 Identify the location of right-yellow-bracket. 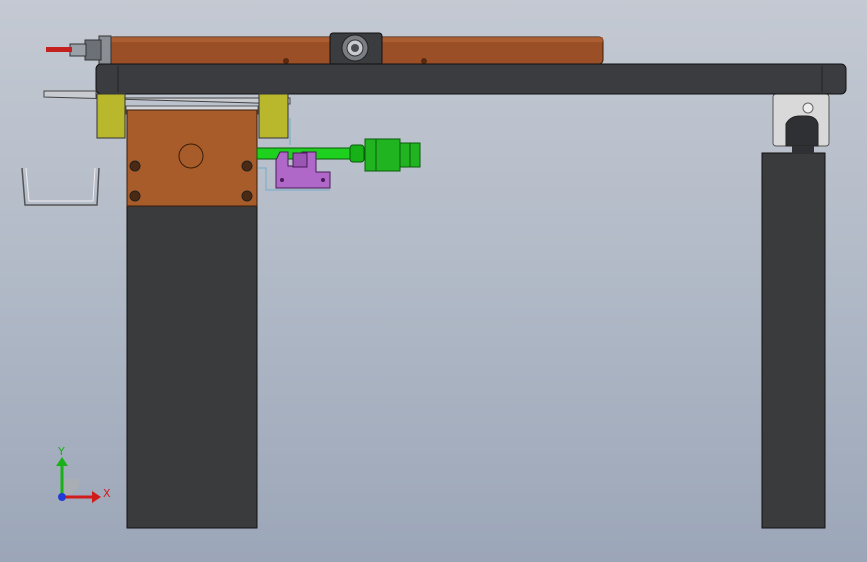
(273, 116).